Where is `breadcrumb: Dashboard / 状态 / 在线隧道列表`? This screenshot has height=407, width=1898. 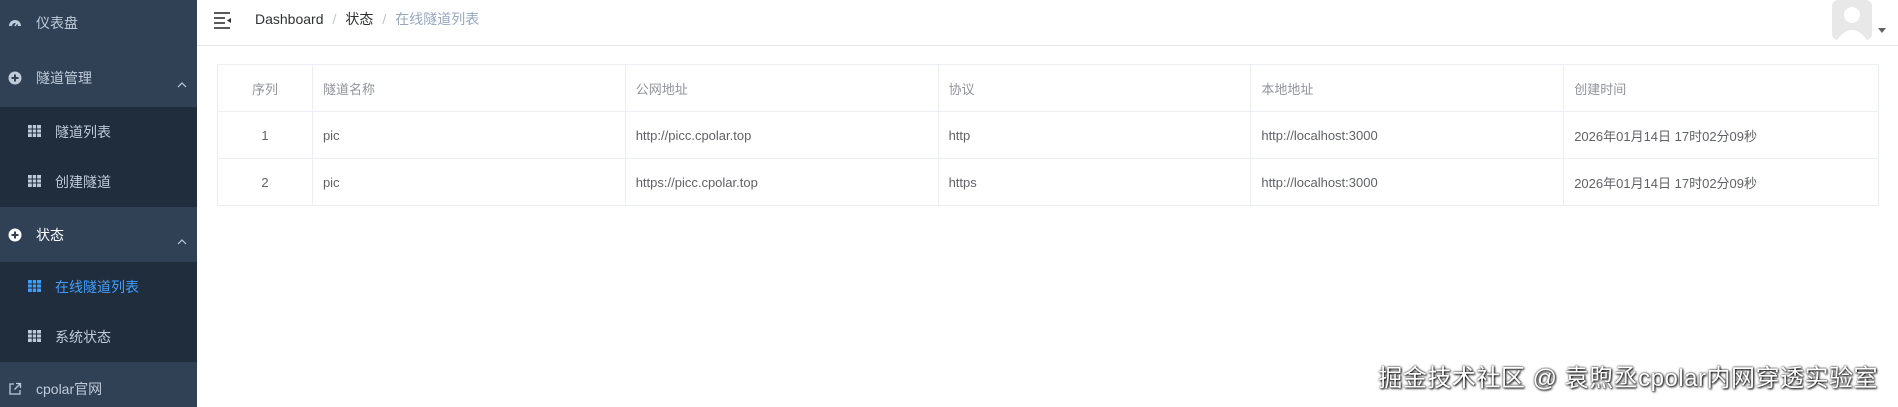 breadcrumb: Dashboard / 状态 / 在线隧道列表 is located at coordinates (367, 19).